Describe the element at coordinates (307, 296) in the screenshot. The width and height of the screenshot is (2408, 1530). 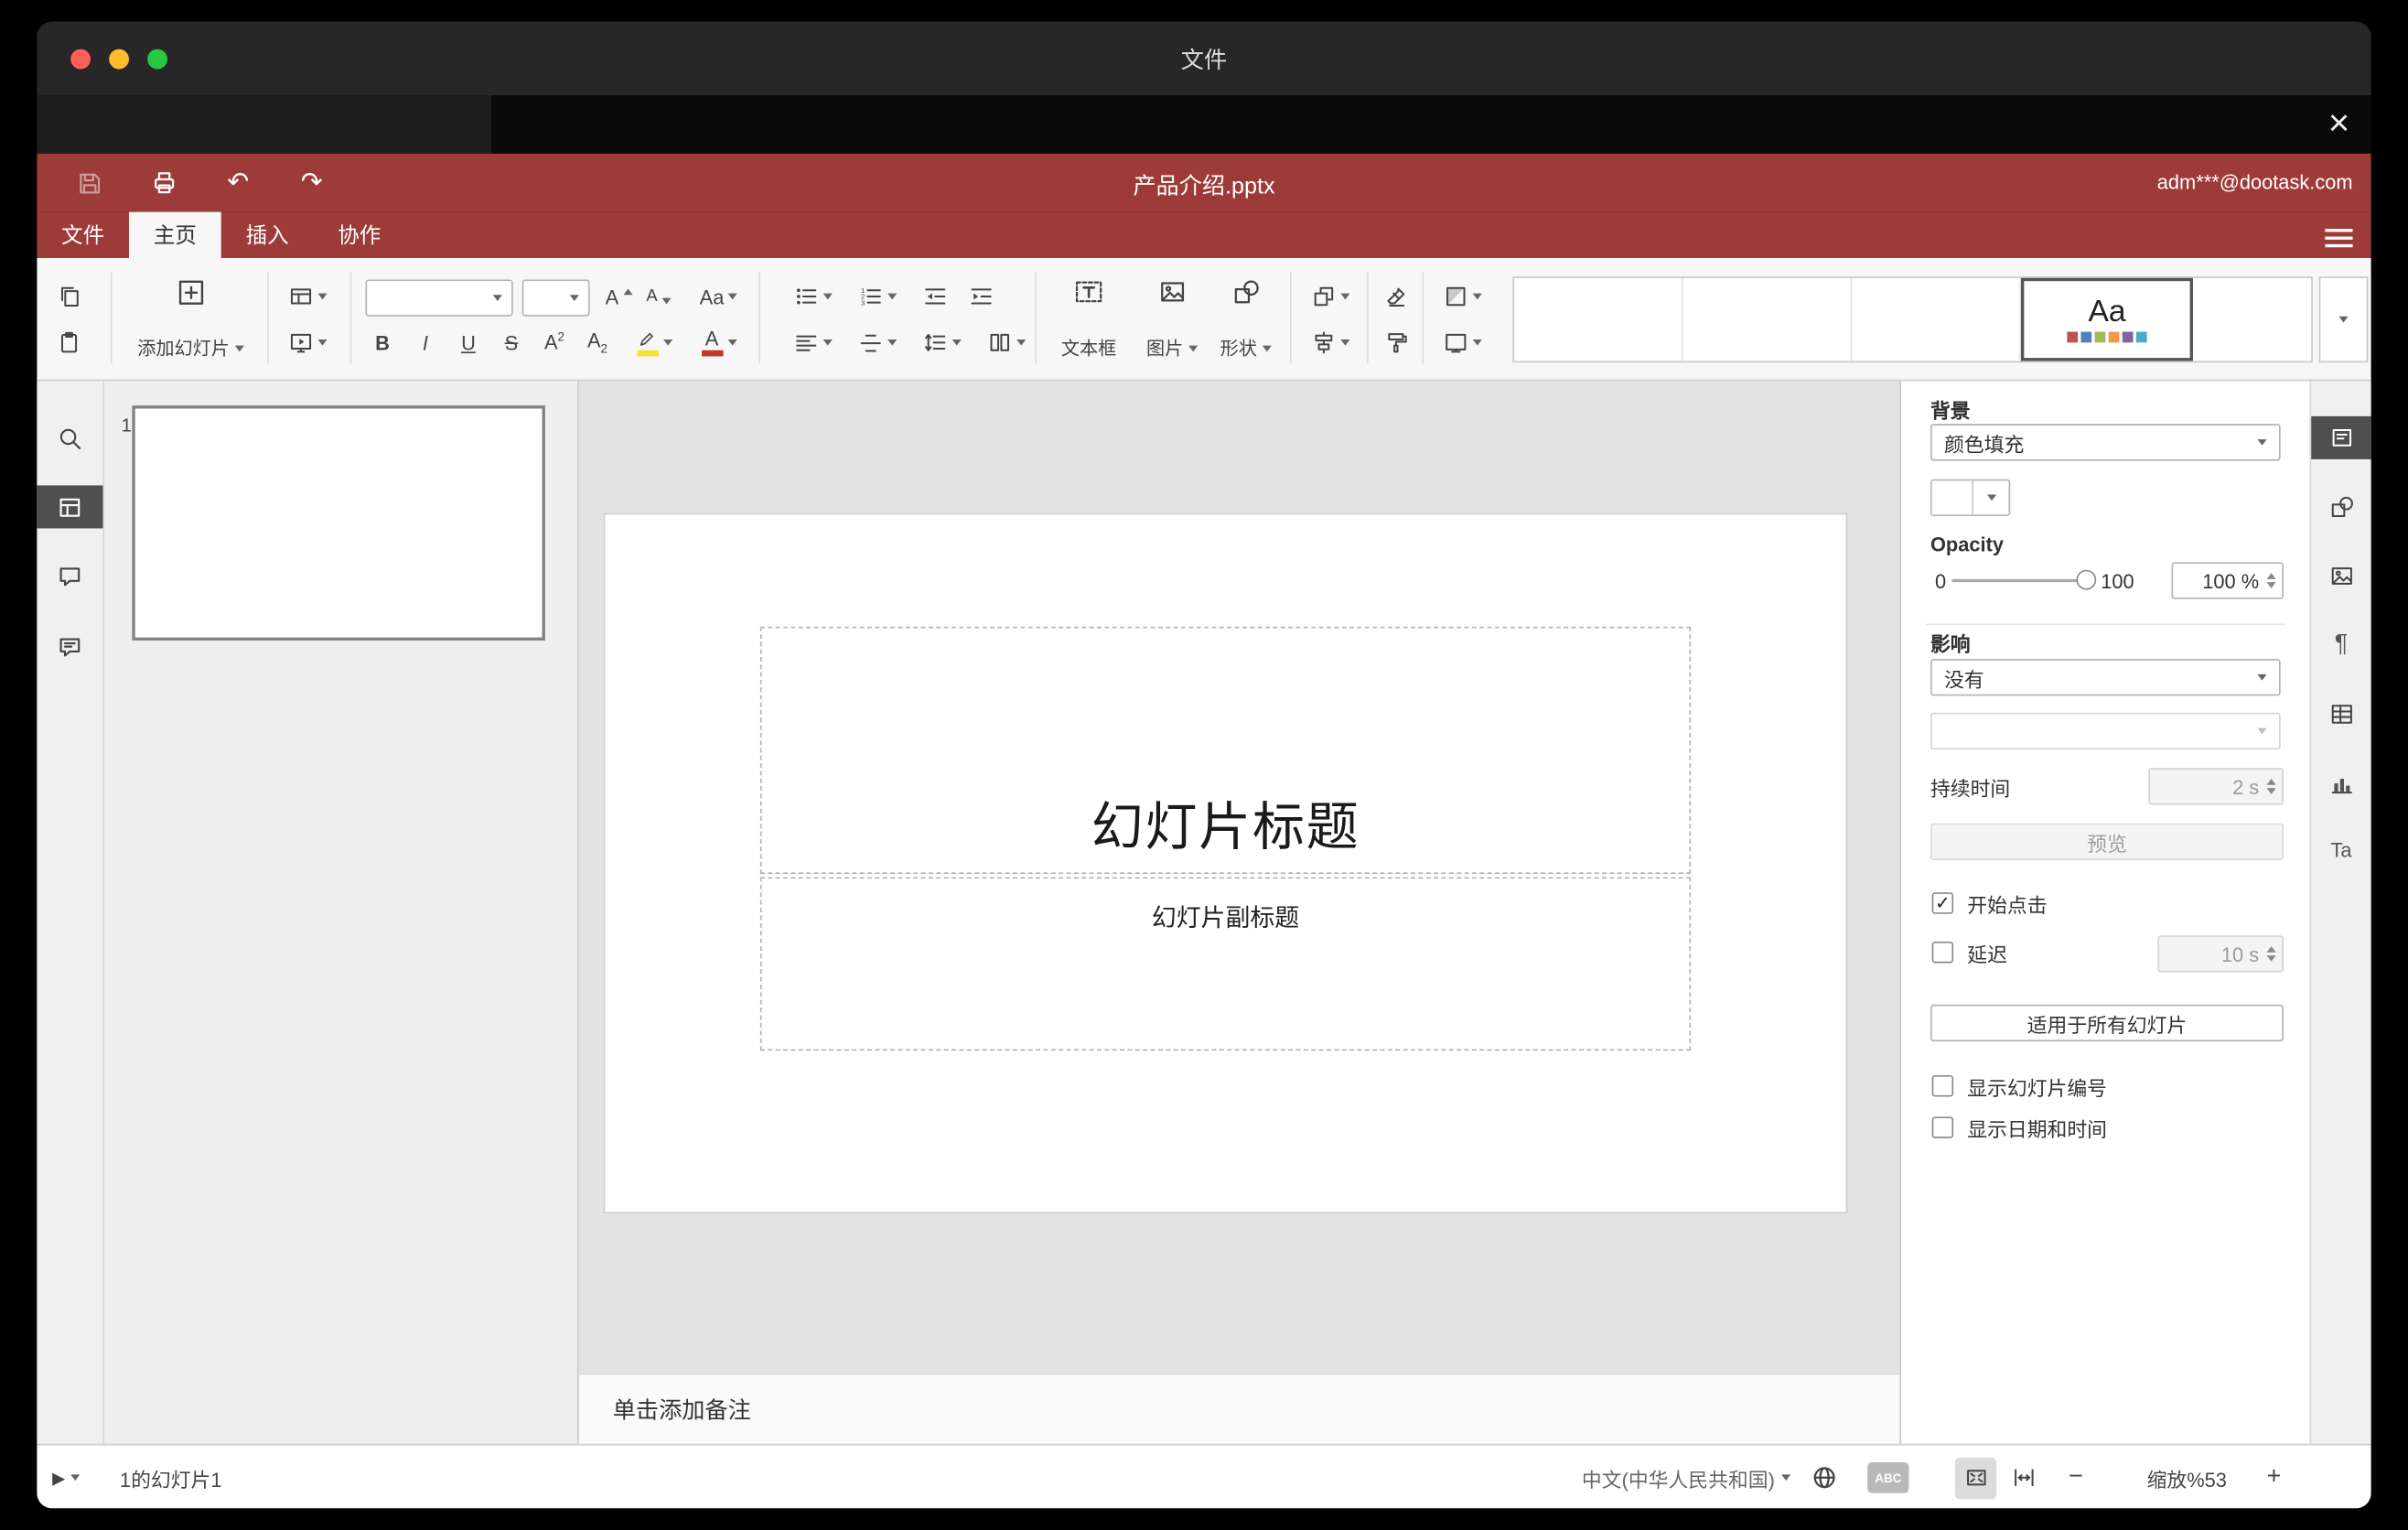
I see `slide-layout-button` at that location.